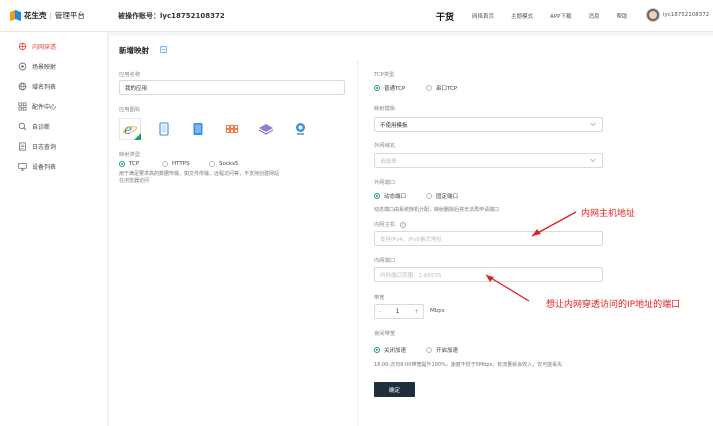 Image resolution: width=713 pixels, height=426 pixels. Describe the element at coordinates (613, 305) in the screenshot. I see `port-annotation: 想让内网穿透访问的IP地址的端口` at that location.